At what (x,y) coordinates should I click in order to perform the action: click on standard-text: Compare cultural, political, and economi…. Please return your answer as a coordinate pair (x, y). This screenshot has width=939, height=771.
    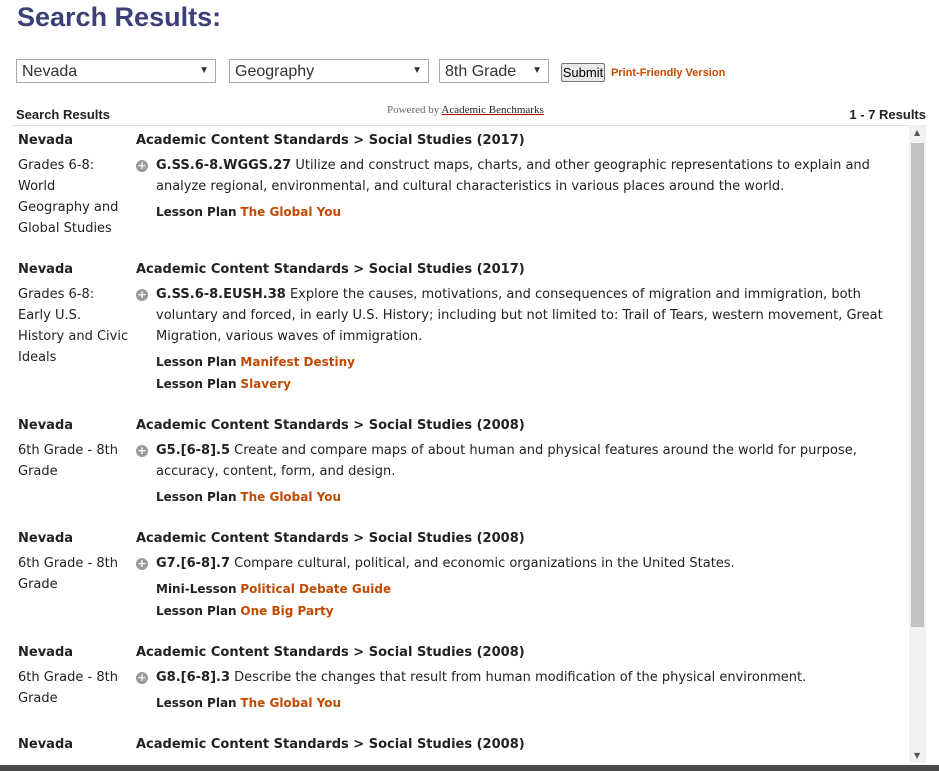
    Looking at the image, I should click on (484, 563).